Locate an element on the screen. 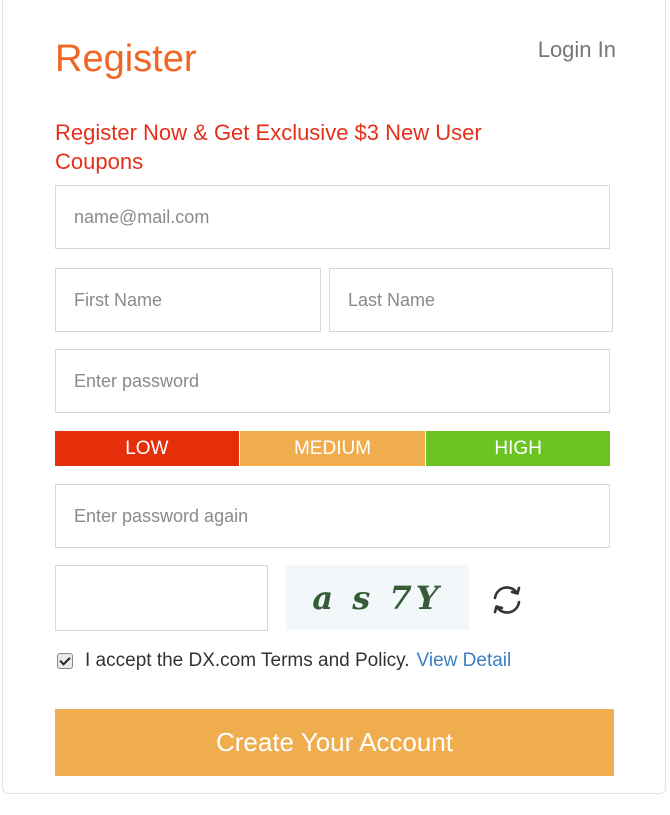 The height and width of the screenshot is (815, 670). password-strength-meter: LOW MEDIUM HIGH is located at coordinates (333, 448).